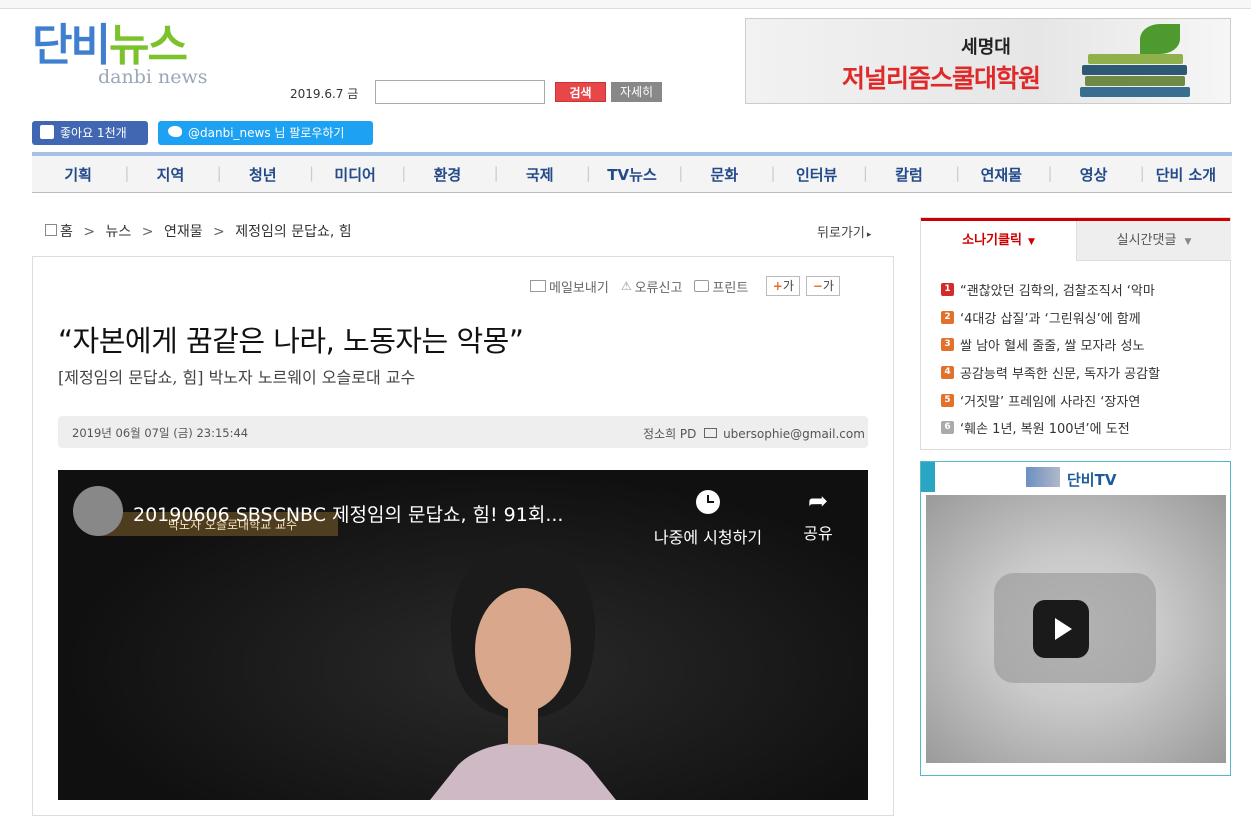 The image size is (1251, 816). What do you see at coordinates (730, 288) in the screenshot?
I see `print-label: 프린트` at bounding box center [730, 288].